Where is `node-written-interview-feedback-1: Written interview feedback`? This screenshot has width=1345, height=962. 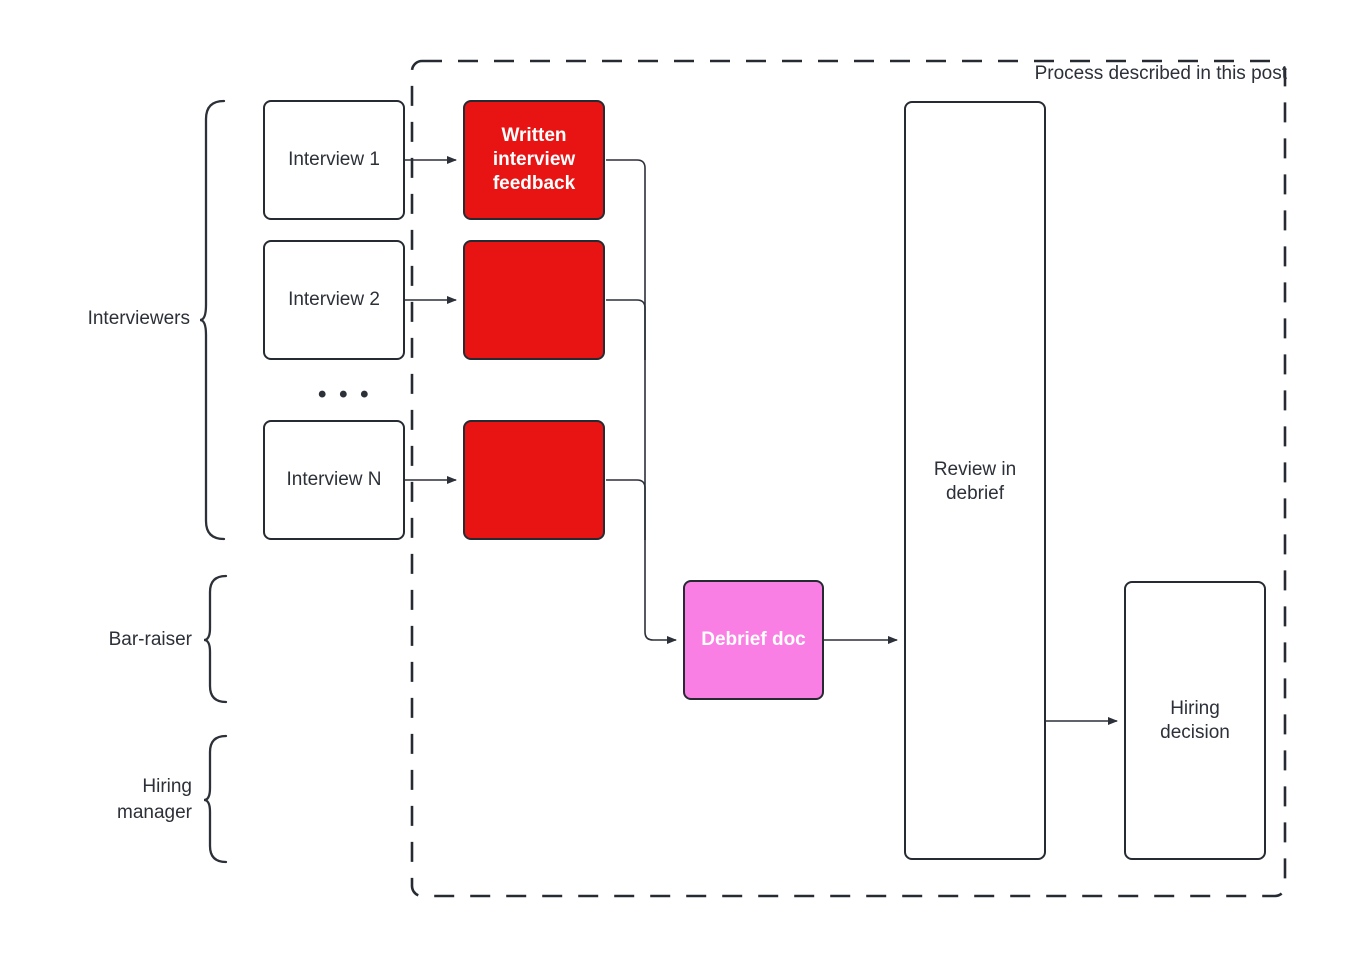 node-written-interview-feedback-1: Written interview feedback is located at coordinates (534, 160).